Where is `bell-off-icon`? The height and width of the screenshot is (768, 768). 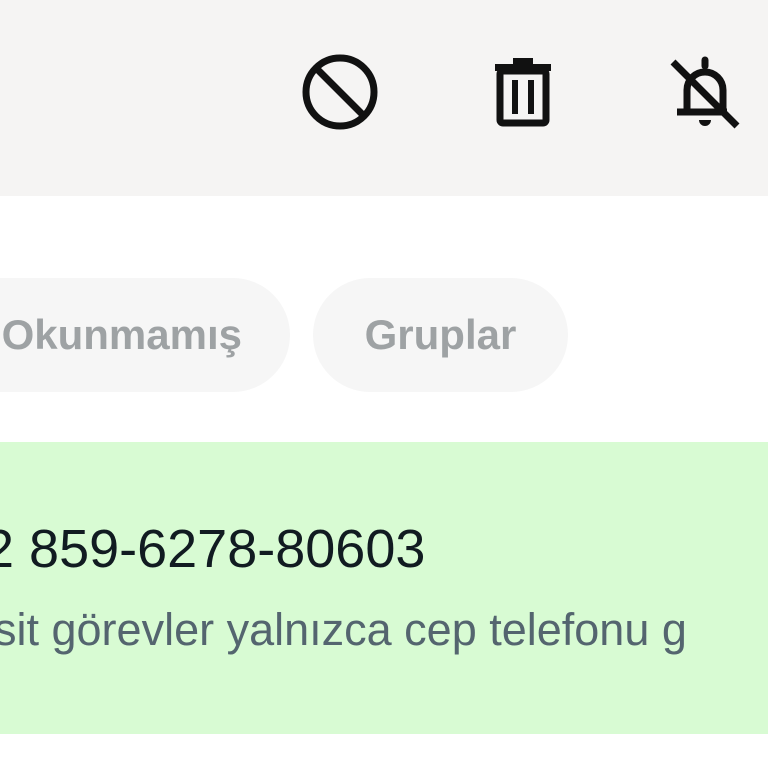
bell-off-icon is located at coordinates (705, 92).